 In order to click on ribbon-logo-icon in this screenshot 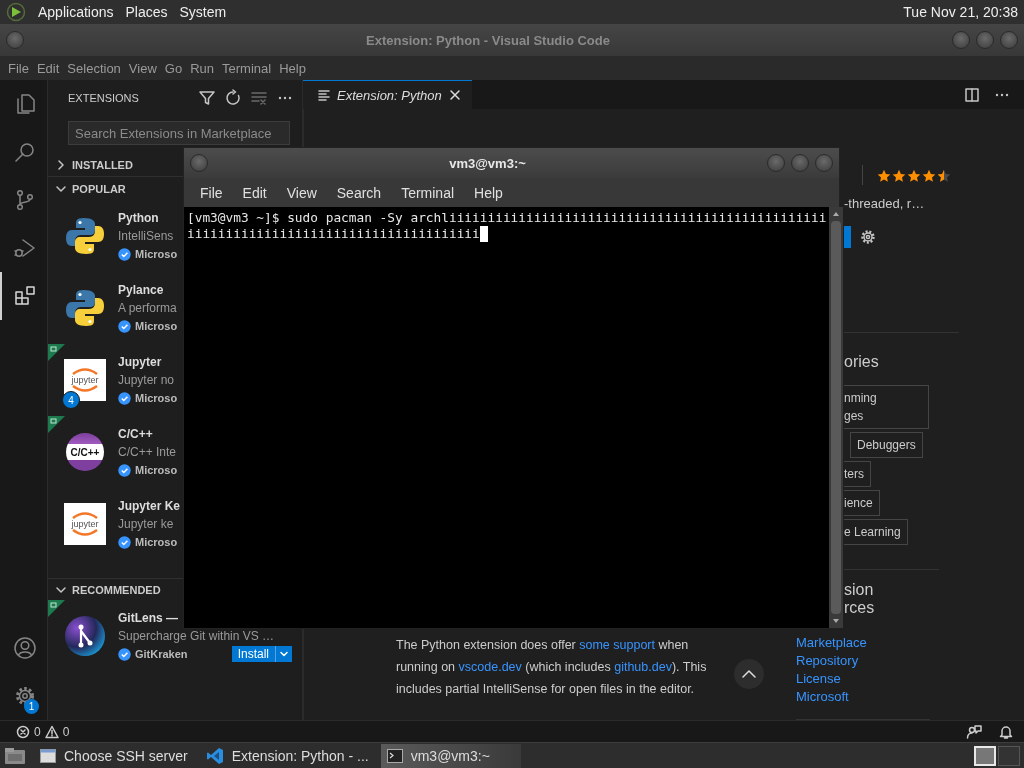, I will do `click(214, 755)`.